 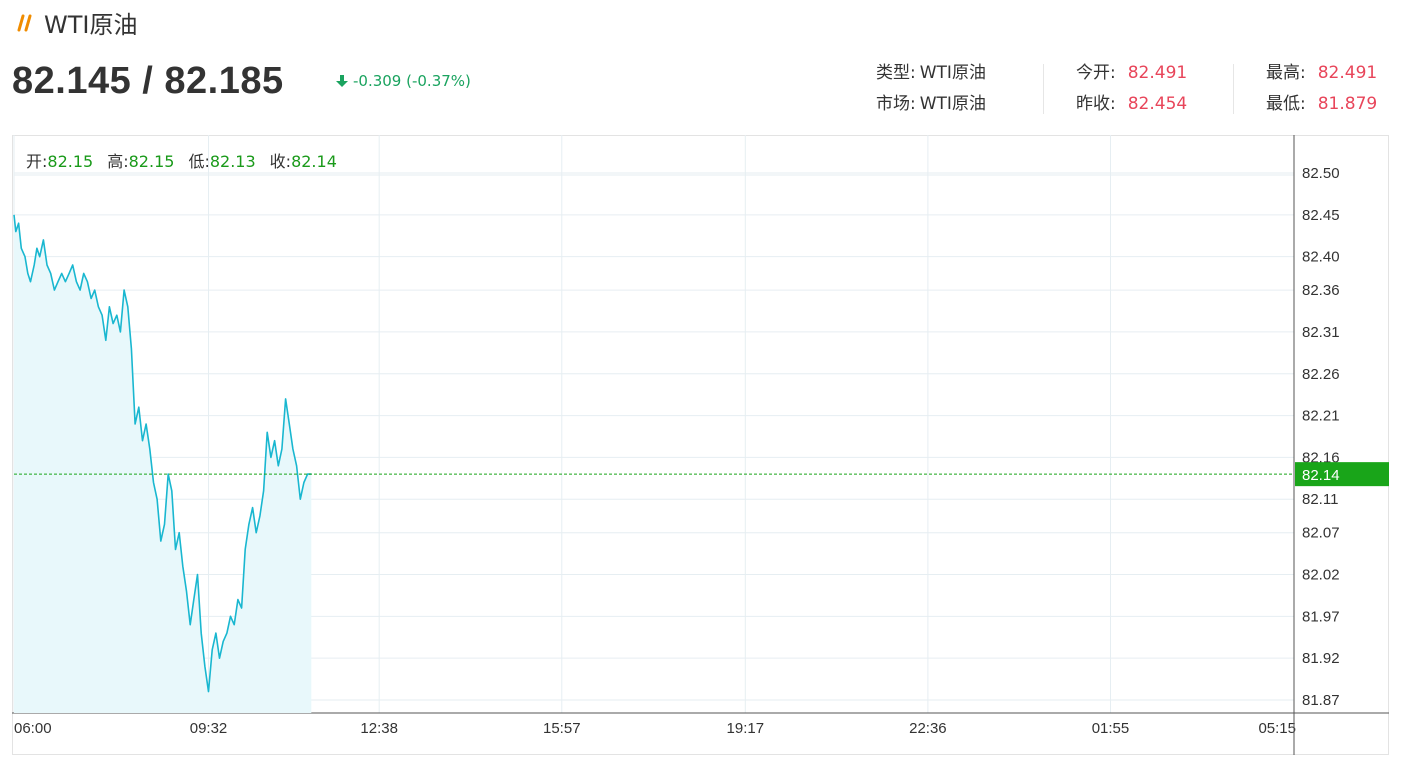 I want to click on open-label: 今开:, so click(x=1096, y=73).